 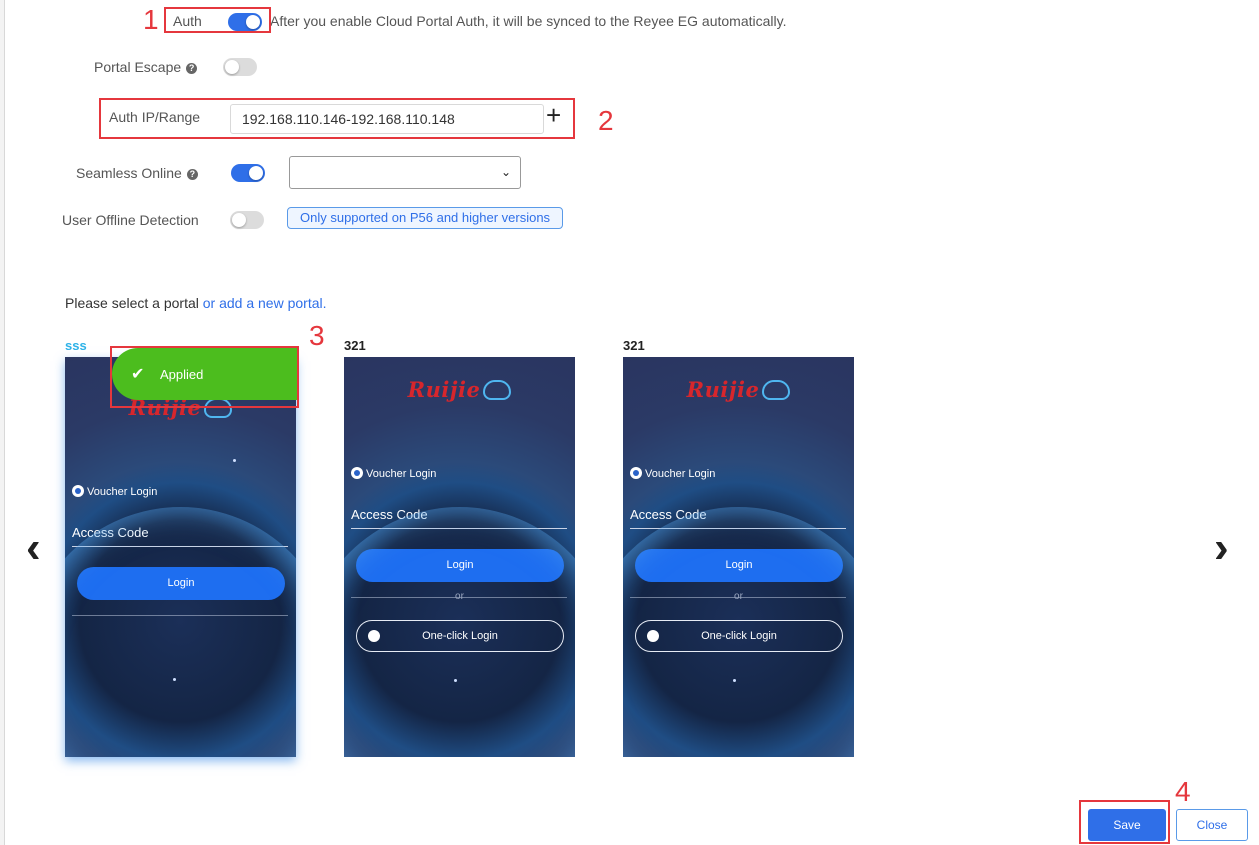 What do you see at coordinates (247, 220) in the screenshot?
I see `offline-detection-toggle` at bounding box center [247, 220].